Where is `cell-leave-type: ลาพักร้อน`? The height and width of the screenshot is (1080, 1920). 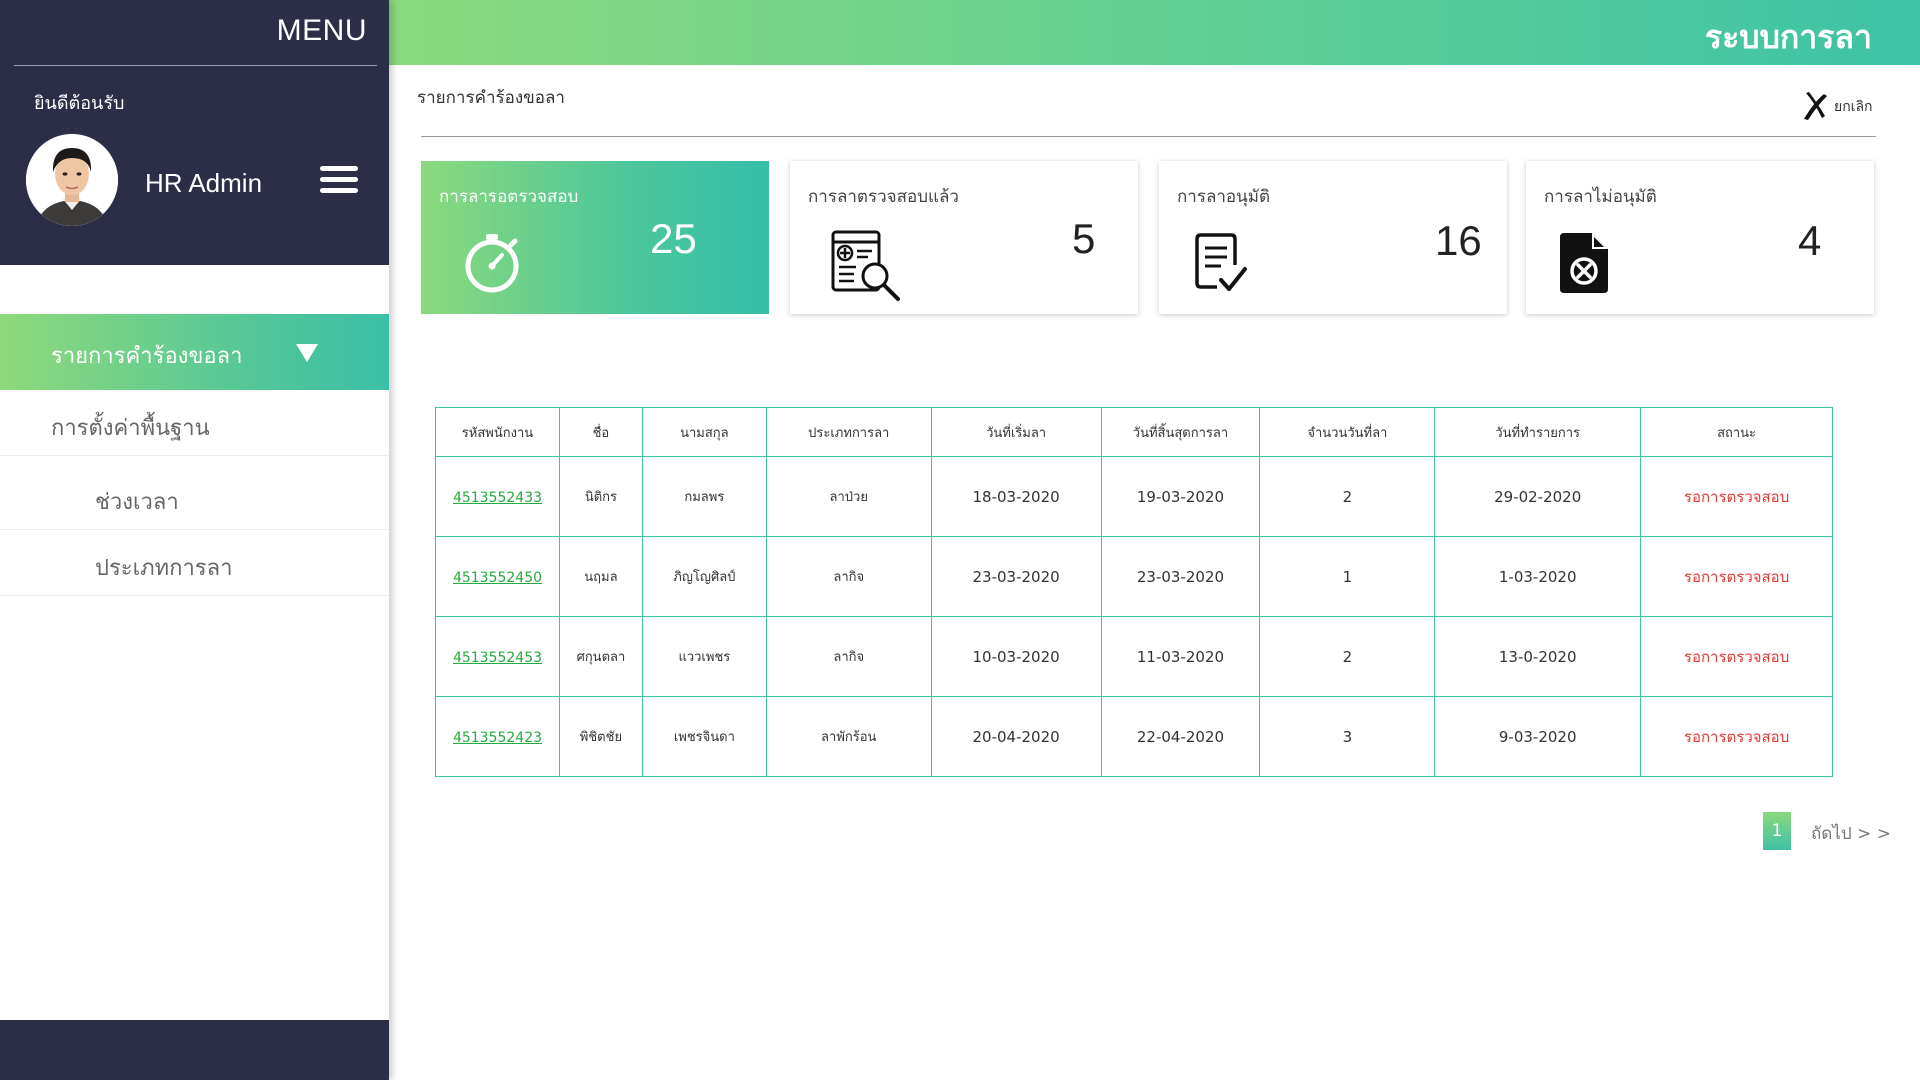 cell-leave-type: ลาพักร้อน is located at coordinates (848, 736).